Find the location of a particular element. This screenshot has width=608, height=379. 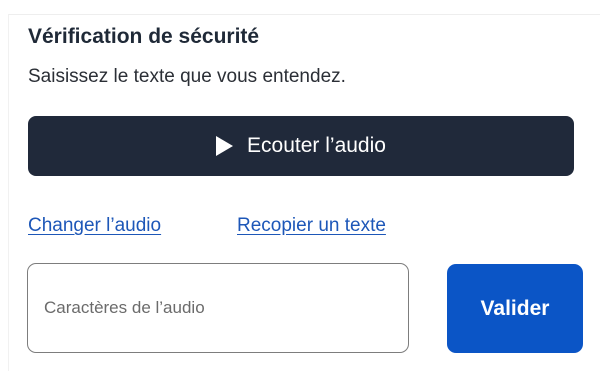

play-audio-button: Ecouter l’audio is located at coordinates (301, 146).